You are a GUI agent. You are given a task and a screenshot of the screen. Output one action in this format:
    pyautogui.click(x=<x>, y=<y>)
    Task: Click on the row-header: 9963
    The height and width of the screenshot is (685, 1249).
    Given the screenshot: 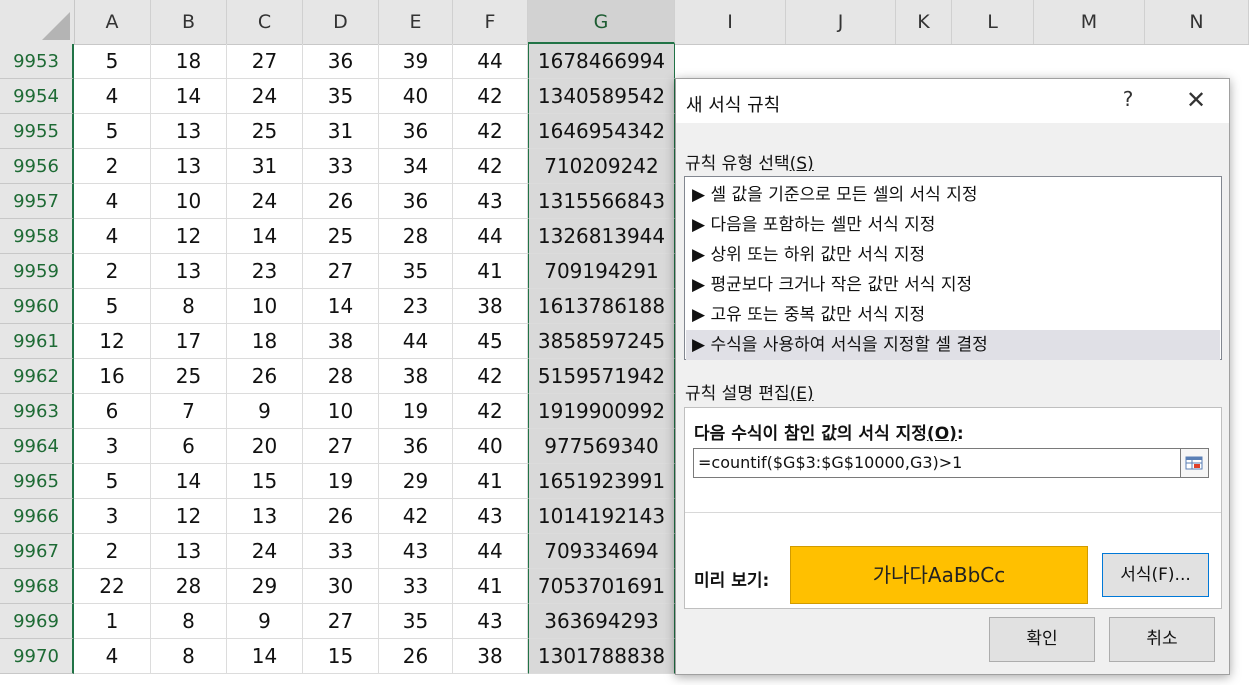 What is the action you would take?
    pyautogui.click(x=37, y=411)
    